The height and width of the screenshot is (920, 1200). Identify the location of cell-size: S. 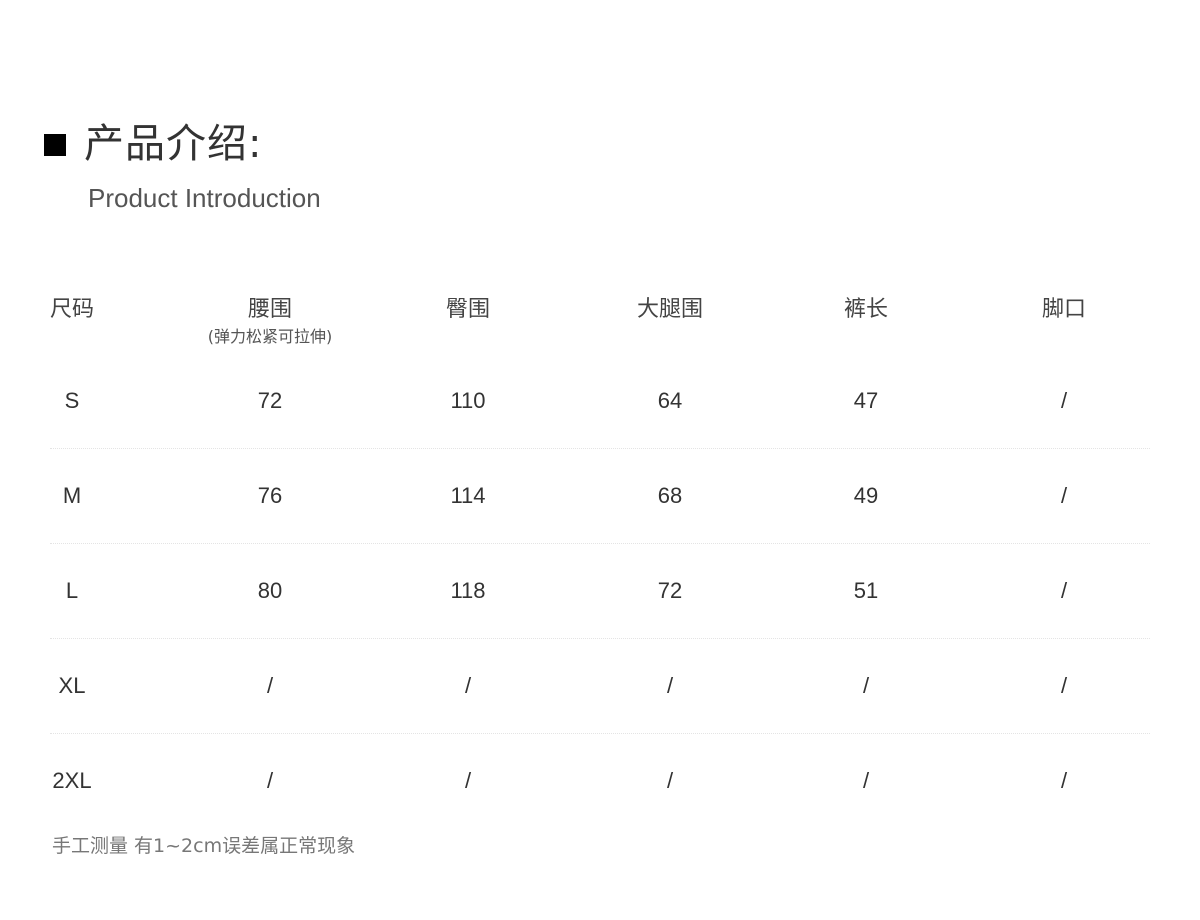
(72, 400).